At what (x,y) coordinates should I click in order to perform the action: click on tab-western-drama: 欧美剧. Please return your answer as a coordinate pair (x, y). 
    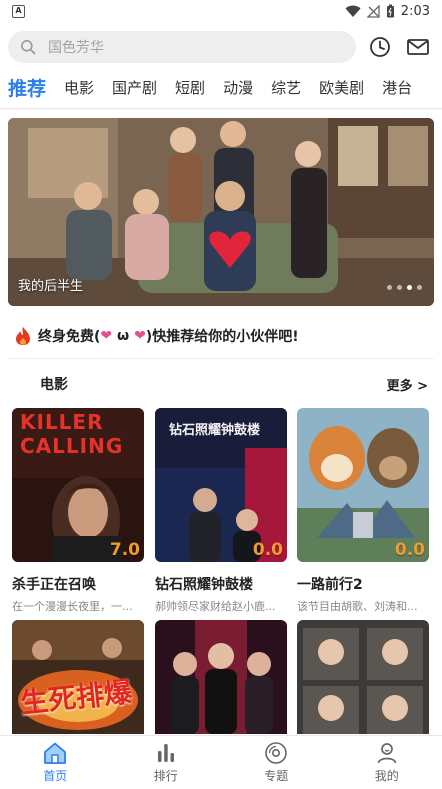
    Looking at the image, I should click on (341, 89).